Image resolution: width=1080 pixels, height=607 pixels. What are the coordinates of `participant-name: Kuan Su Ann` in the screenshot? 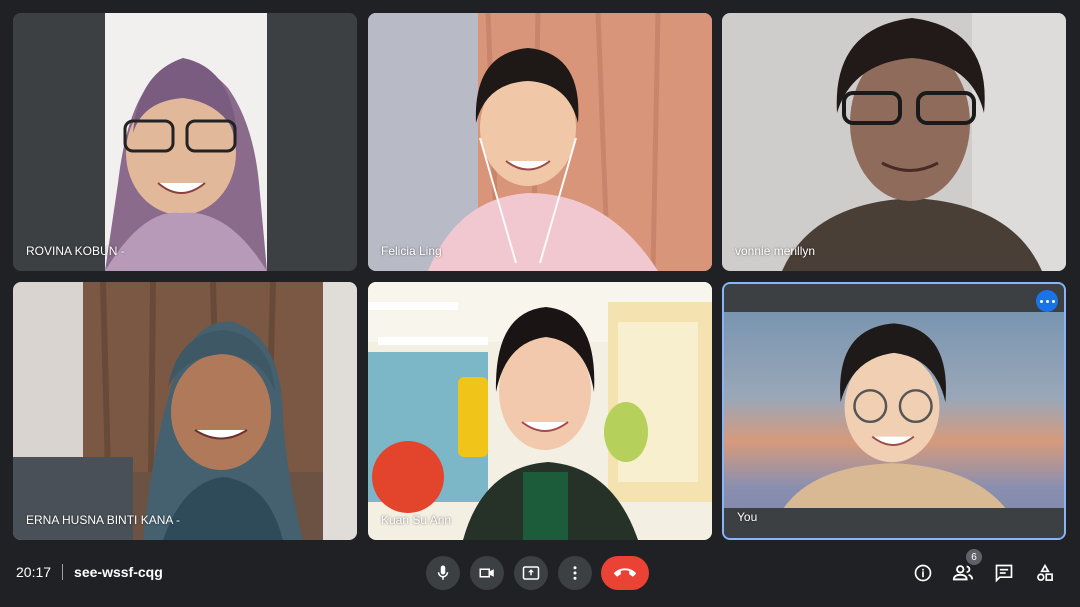 It's located at (416, 520).